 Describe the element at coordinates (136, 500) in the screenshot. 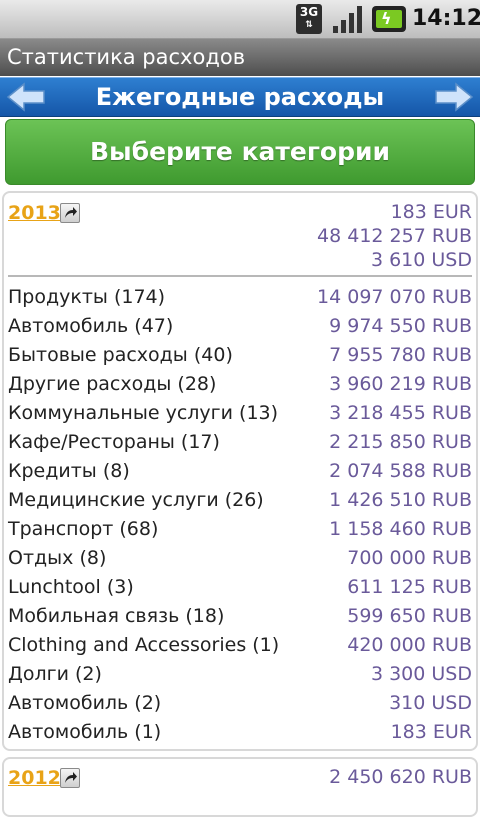

I see `category-name: Медицинские услуги (26)` at that location.